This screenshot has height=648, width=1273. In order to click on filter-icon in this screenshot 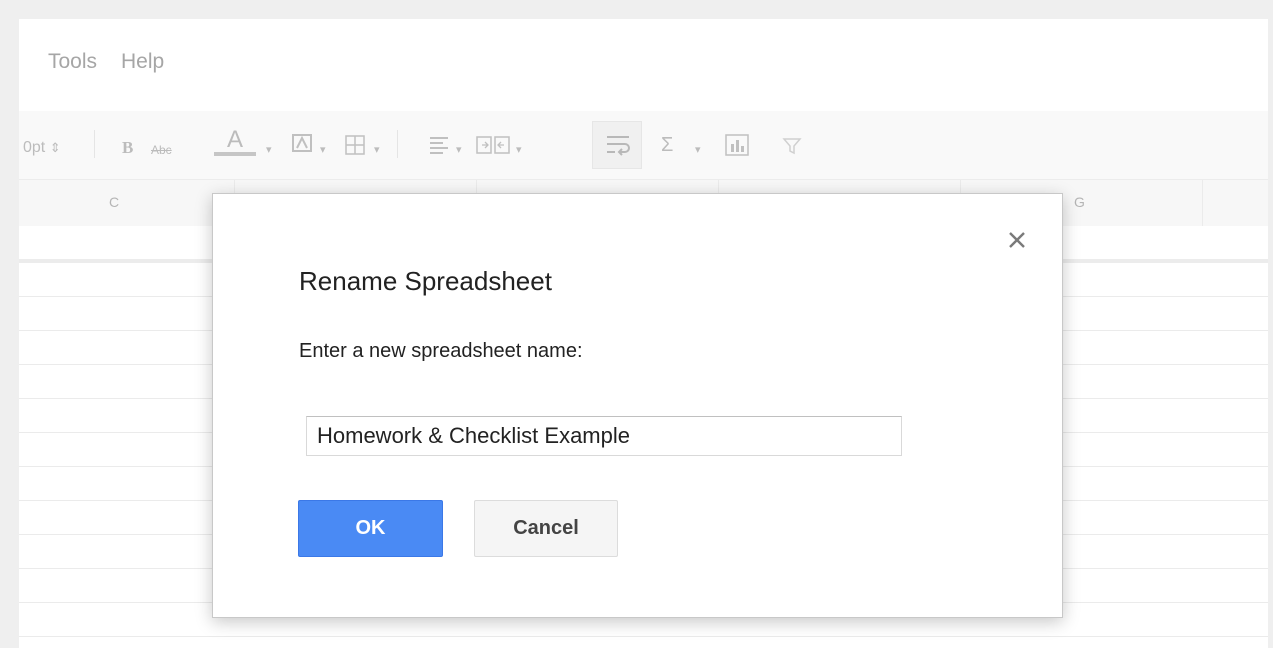, I will do `click(792, 146)`.